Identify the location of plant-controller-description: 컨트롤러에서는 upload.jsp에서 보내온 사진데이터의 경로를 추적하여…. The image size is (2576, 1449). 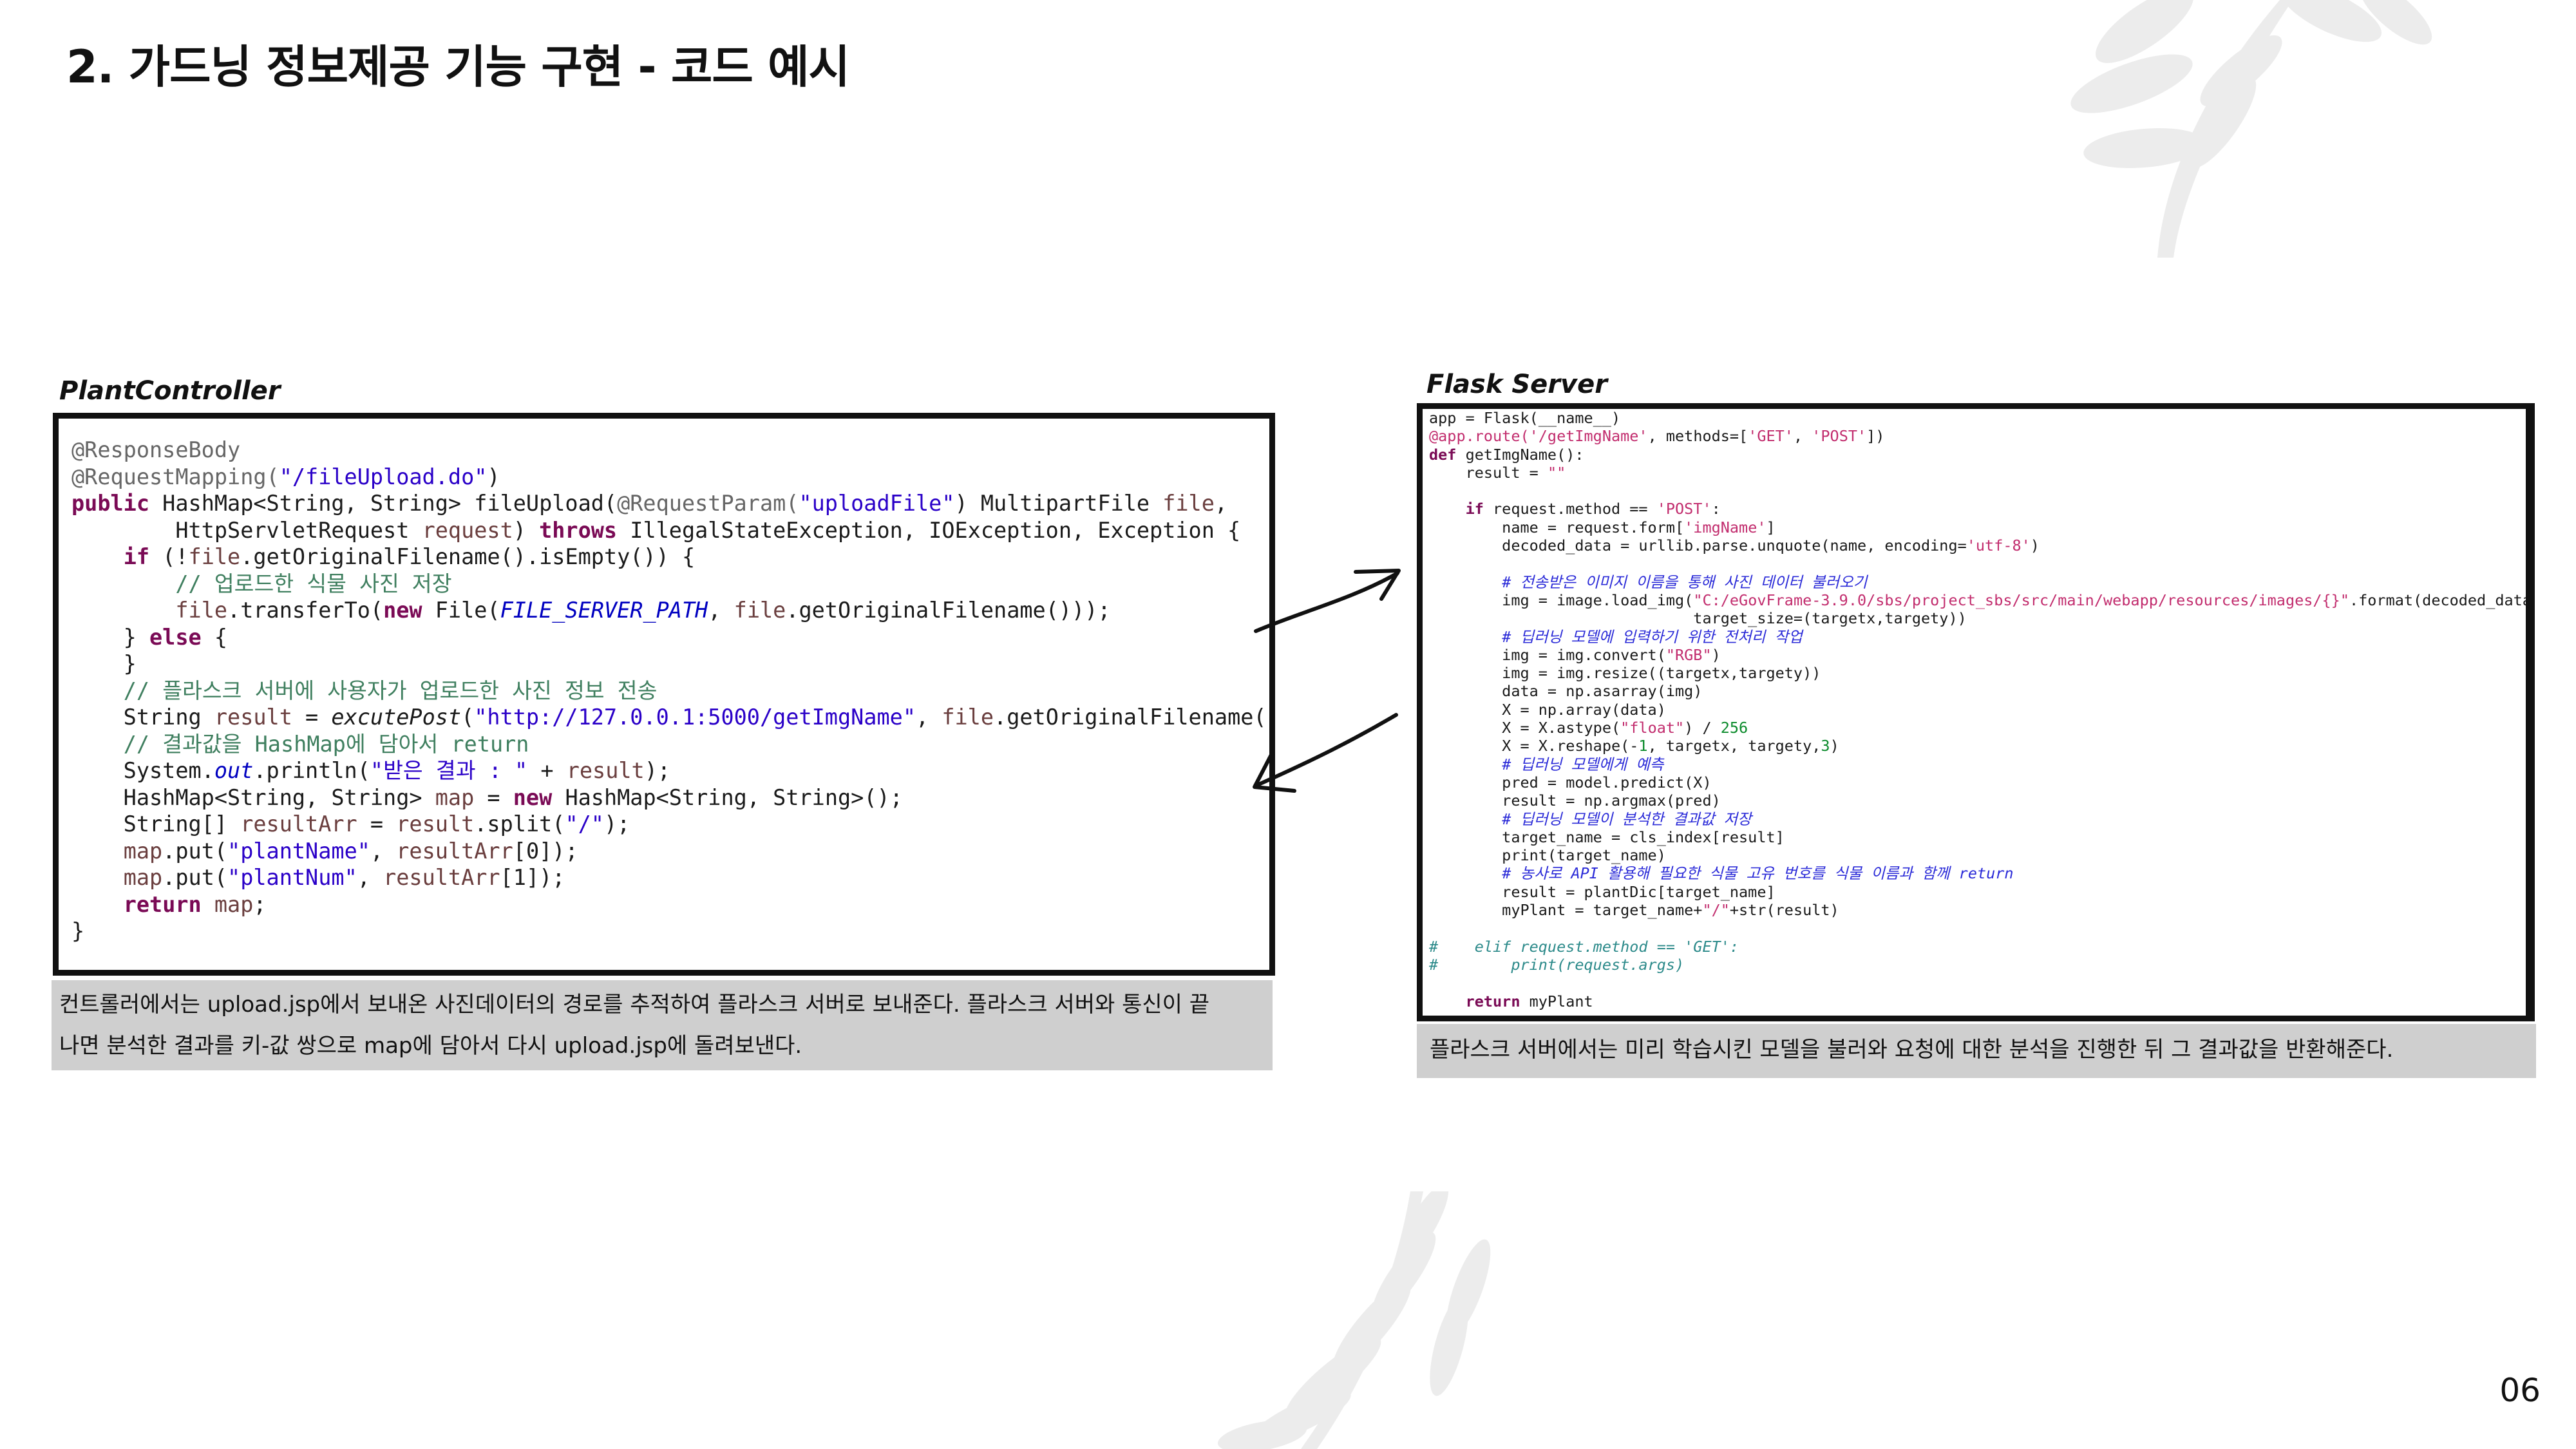
(662, 1025).